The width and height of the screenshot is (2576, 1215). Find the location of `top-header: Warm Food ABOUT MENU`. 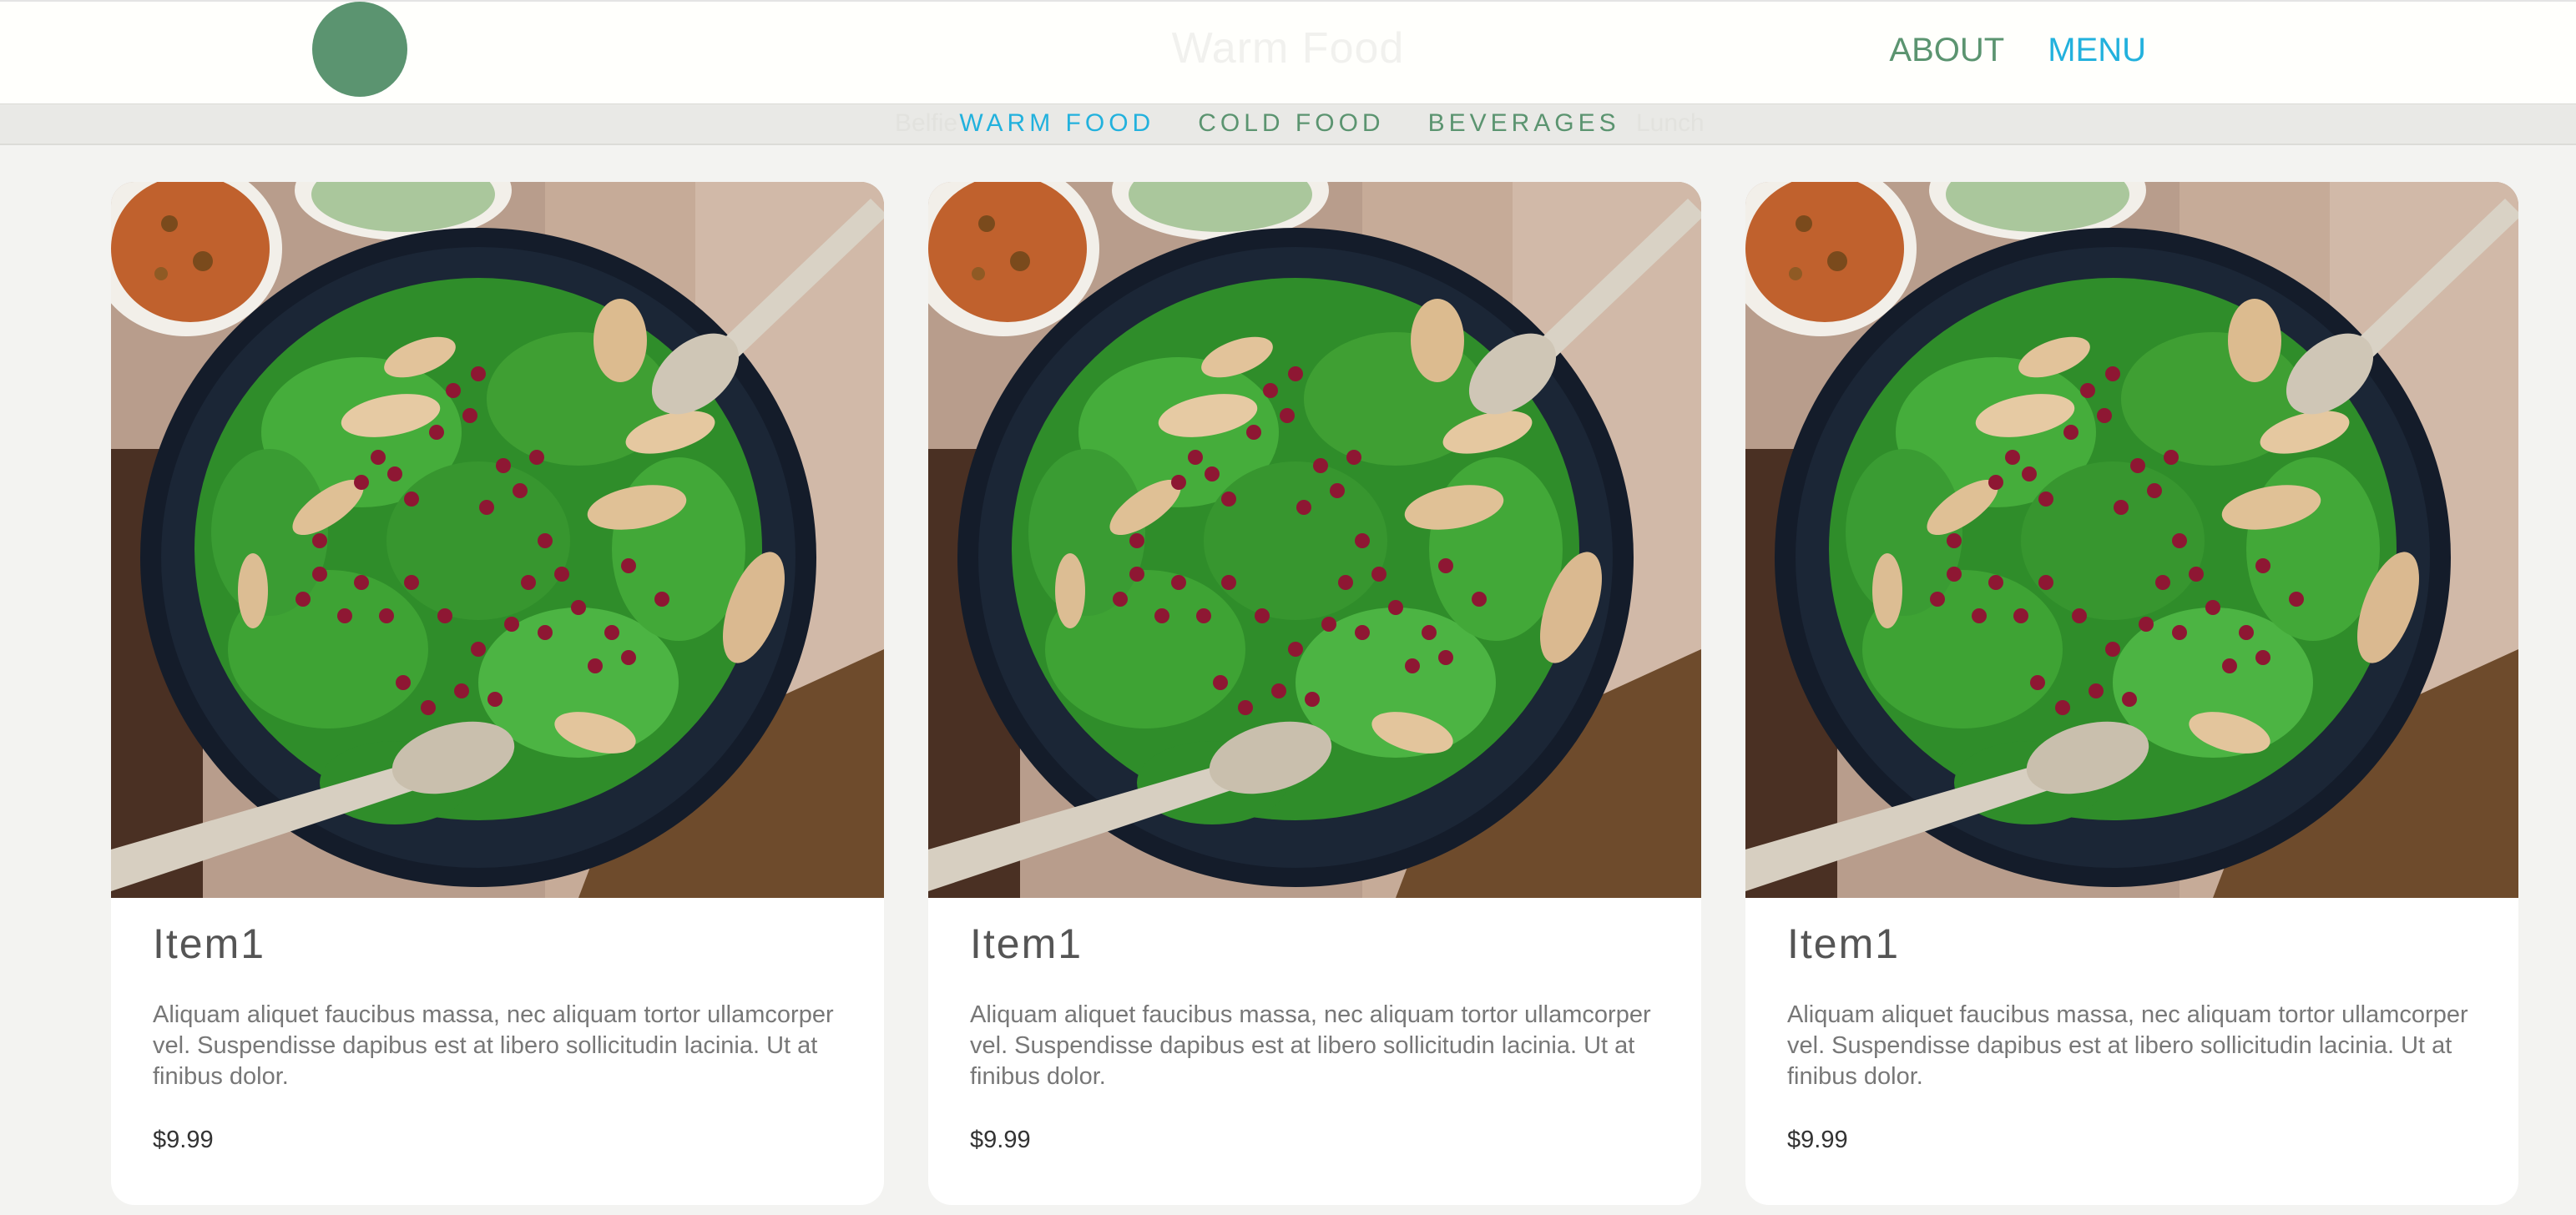

top-header: Warm Food ABOUT MENU is located at coordinates (1288, 52).